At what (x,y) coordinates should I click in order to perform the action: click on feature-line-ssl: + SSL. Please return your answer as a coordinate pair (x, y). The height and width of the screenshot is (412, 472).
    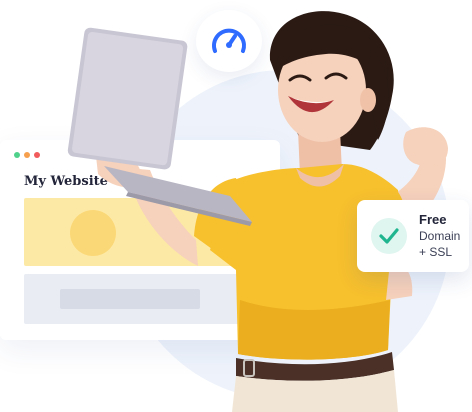
    Looking at the image, I should click on (436, 252).